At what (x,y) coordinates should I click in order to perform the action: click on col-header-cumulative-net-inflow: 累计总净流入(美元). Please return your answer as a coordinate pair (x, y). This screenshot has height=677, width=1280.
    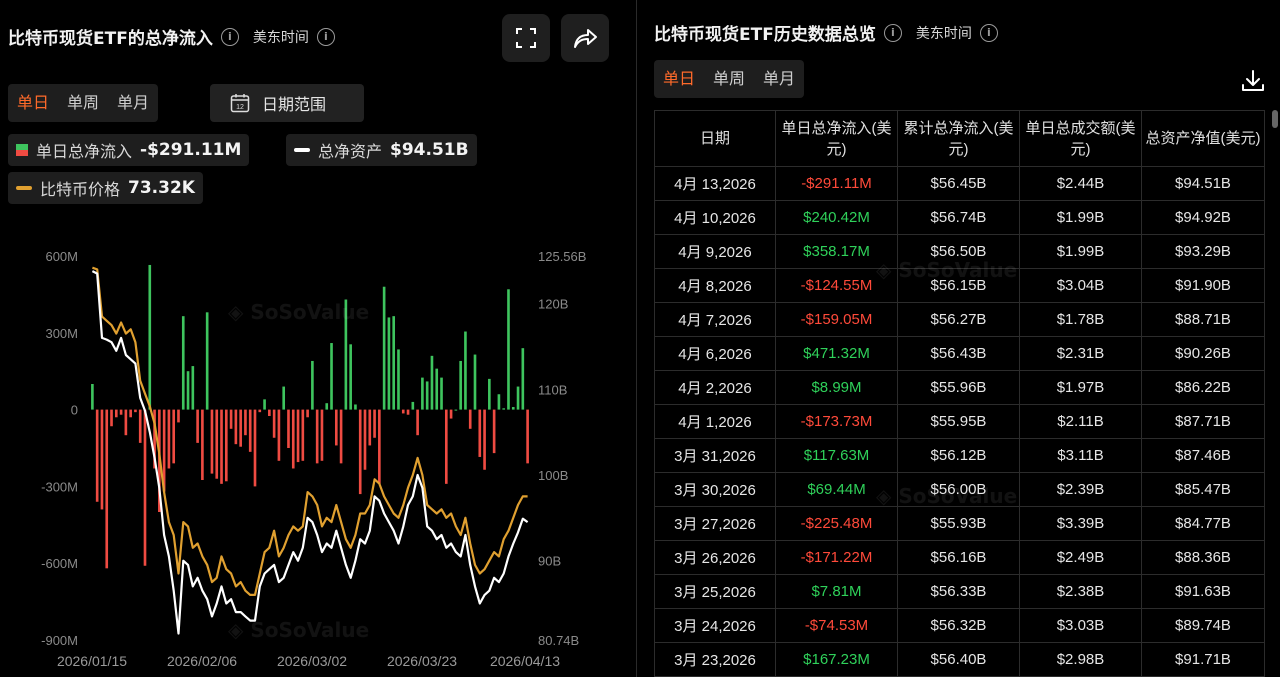
    Looking at the image, I should click on (958, 138).